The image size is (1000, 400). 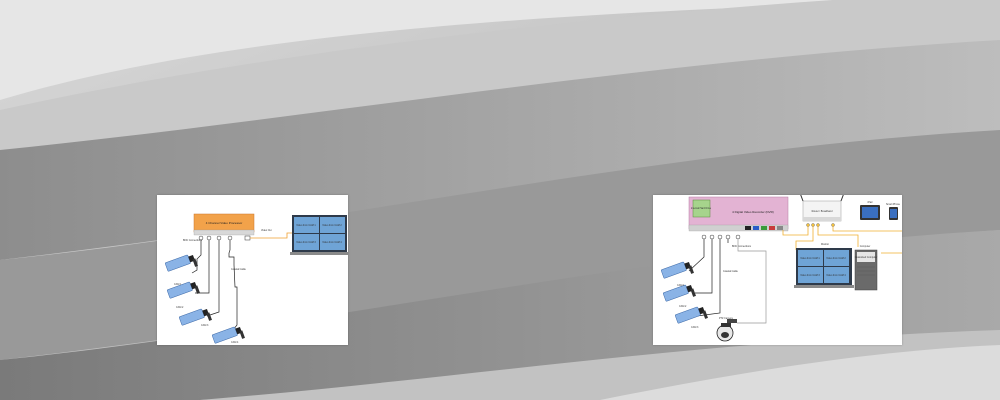 I want to click on router: Router / Broadband, so click(x=822, y=211).